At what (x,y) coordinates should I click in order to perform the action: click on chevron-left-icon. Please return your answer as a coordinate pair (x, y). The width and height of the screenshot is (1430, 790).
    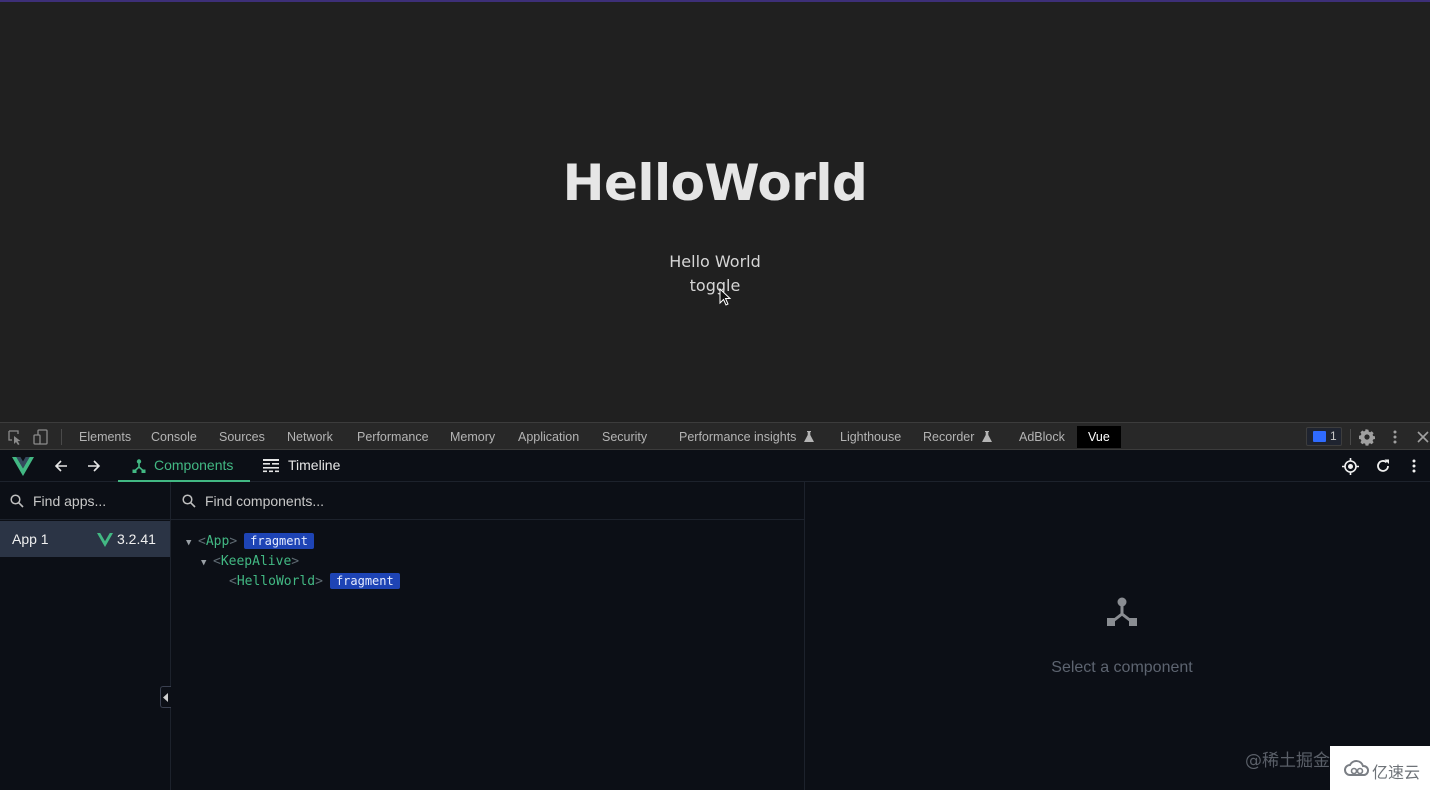
    Looking at the image, I should click on (165, 697).